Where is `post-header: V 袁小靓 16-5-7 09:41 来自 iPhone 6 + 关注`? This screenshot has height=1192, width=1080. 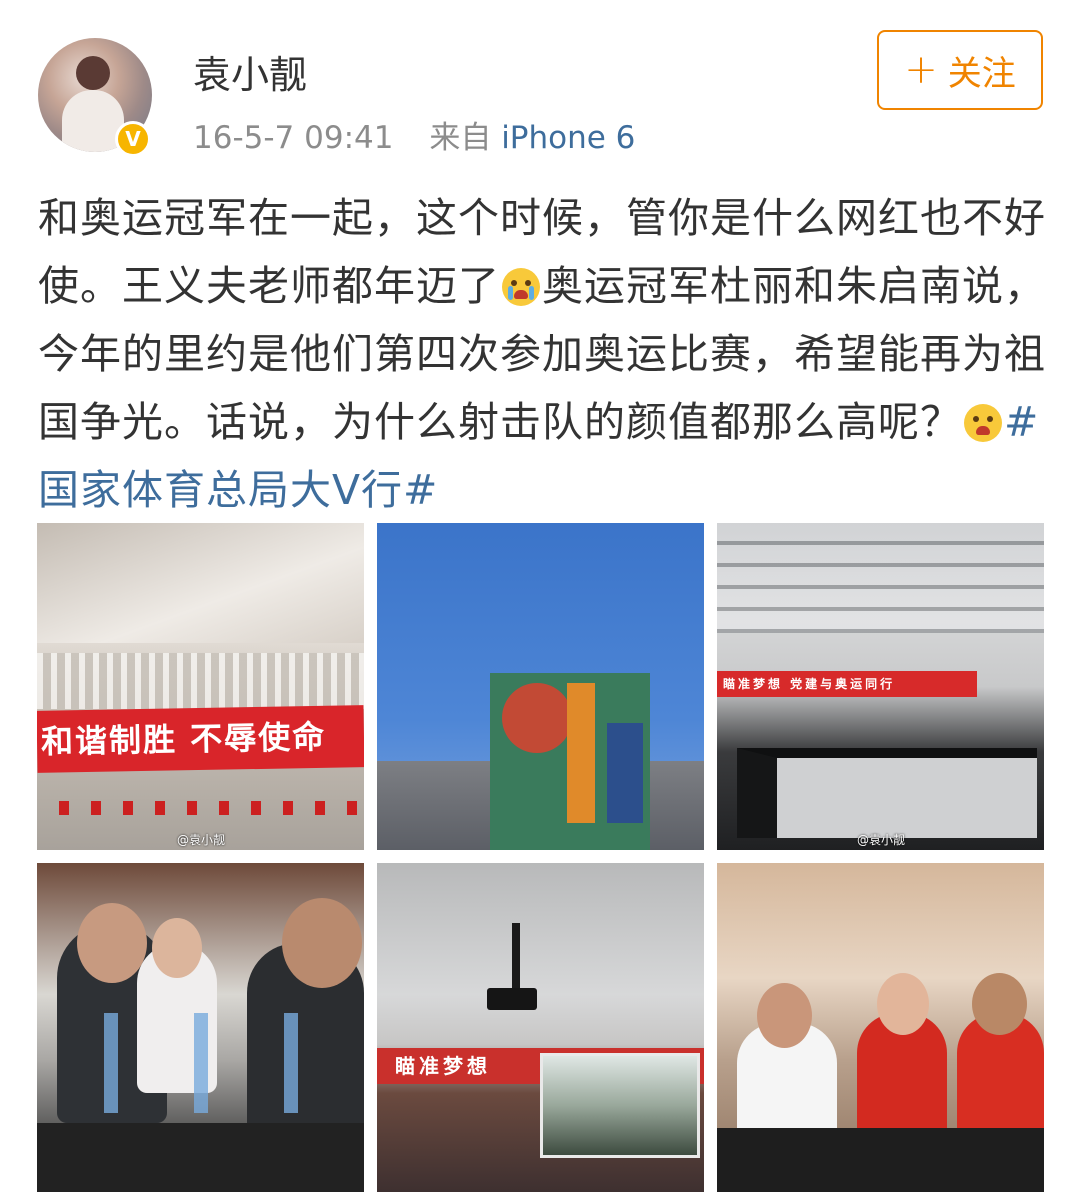
post-header: V 袁小靓 16-5-7 09:41 来自 iPhone 6 + 关注 is located at coordinates (540, 85).